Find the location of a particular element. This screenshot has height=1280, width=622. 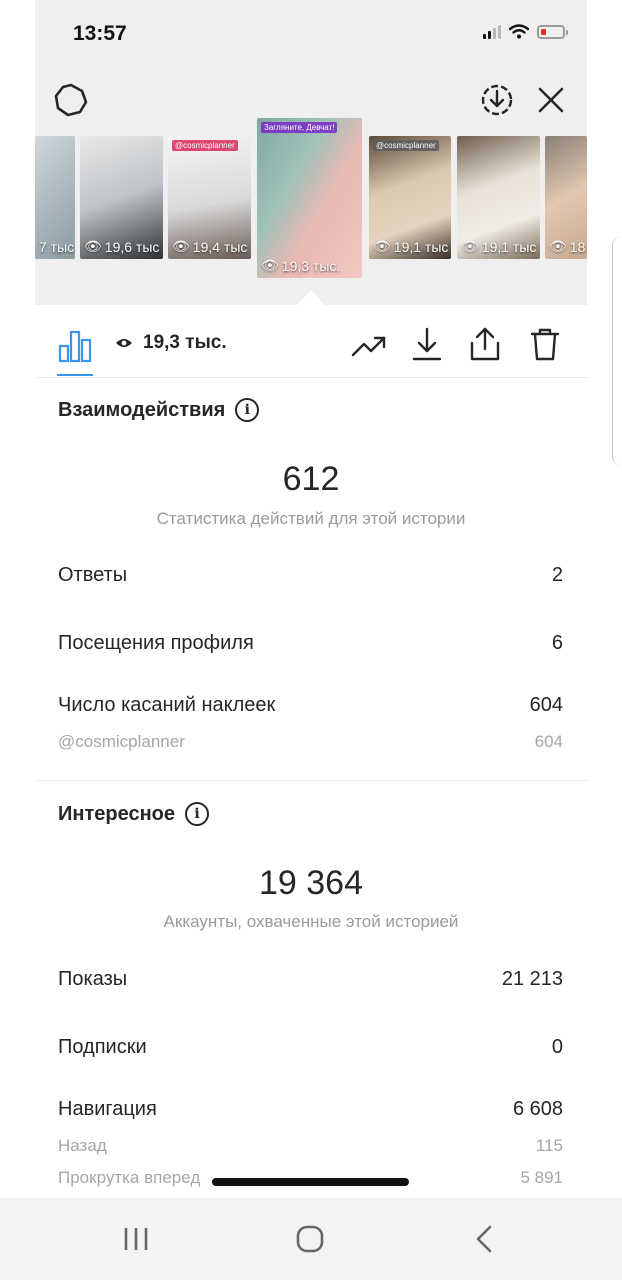

active-tab-indicator is located at coordinates (75, 375).